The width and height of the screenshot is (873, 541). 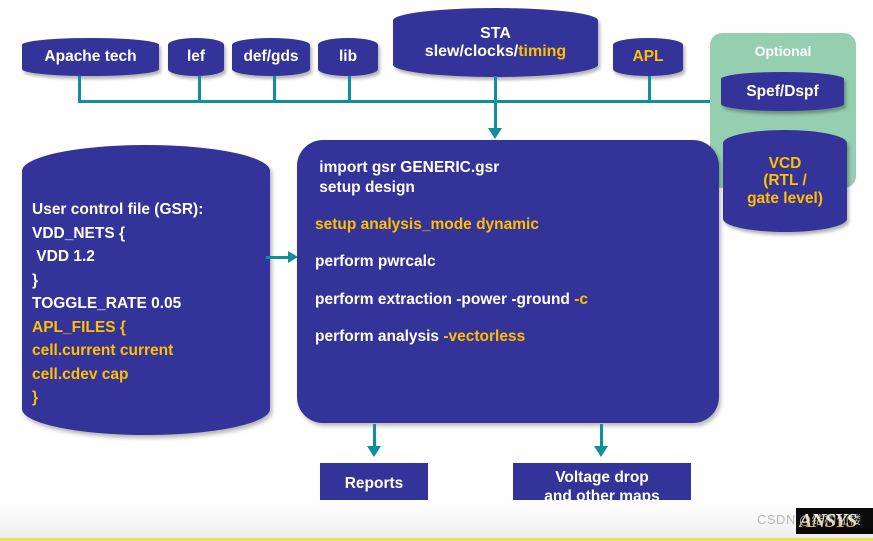 I want to click on command-line-0-1: setup design, so click(x=515, y=188).